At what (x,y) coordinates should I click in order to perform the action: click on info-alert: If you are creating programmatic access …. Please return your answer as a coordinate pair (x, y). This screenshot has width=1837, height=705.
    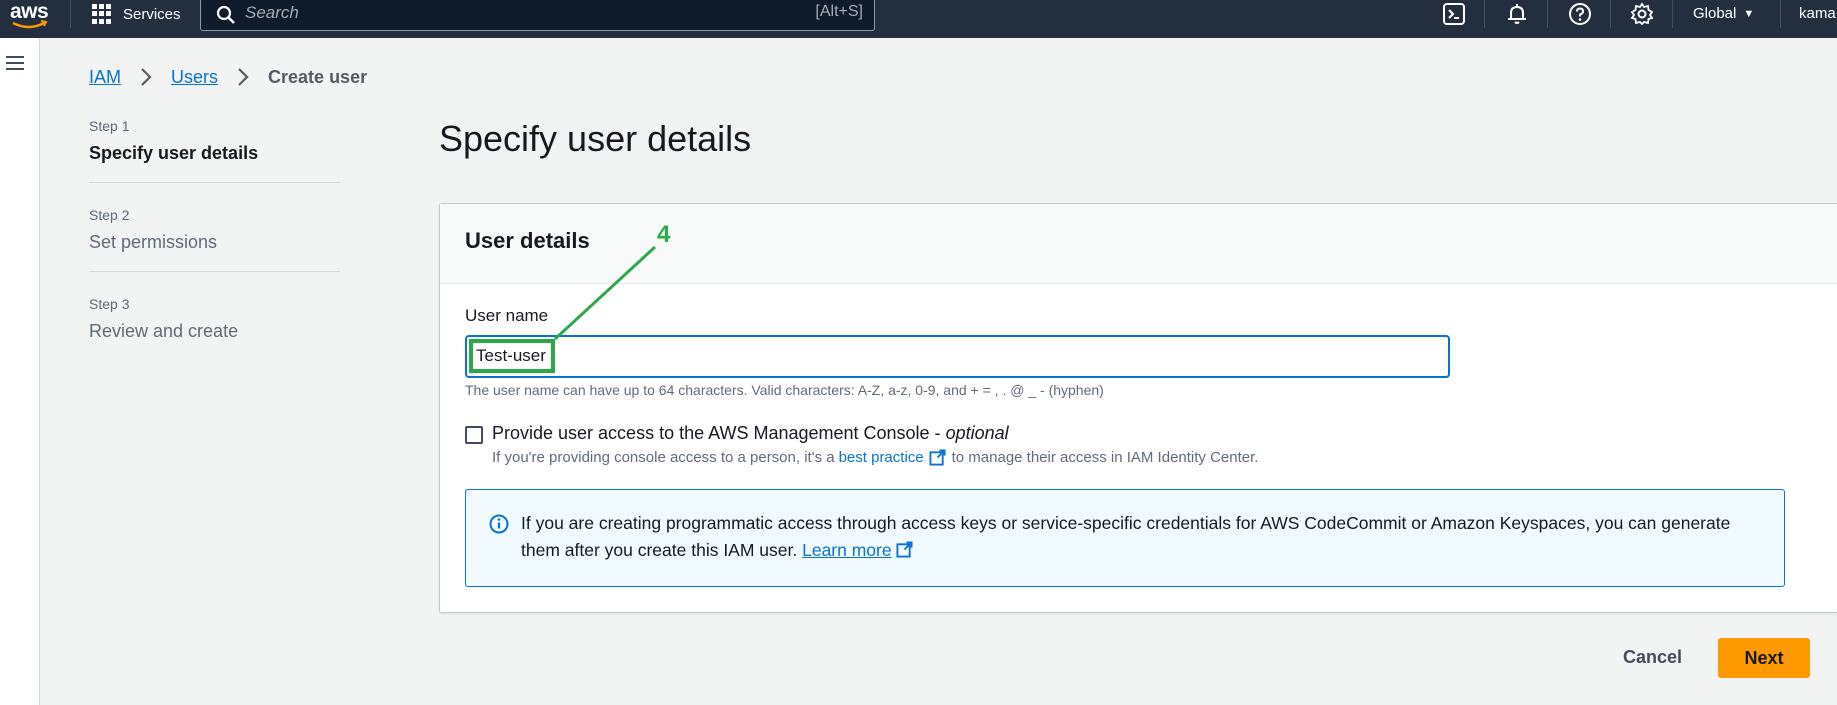
    Looking at the image, I should click on (1125, 538).